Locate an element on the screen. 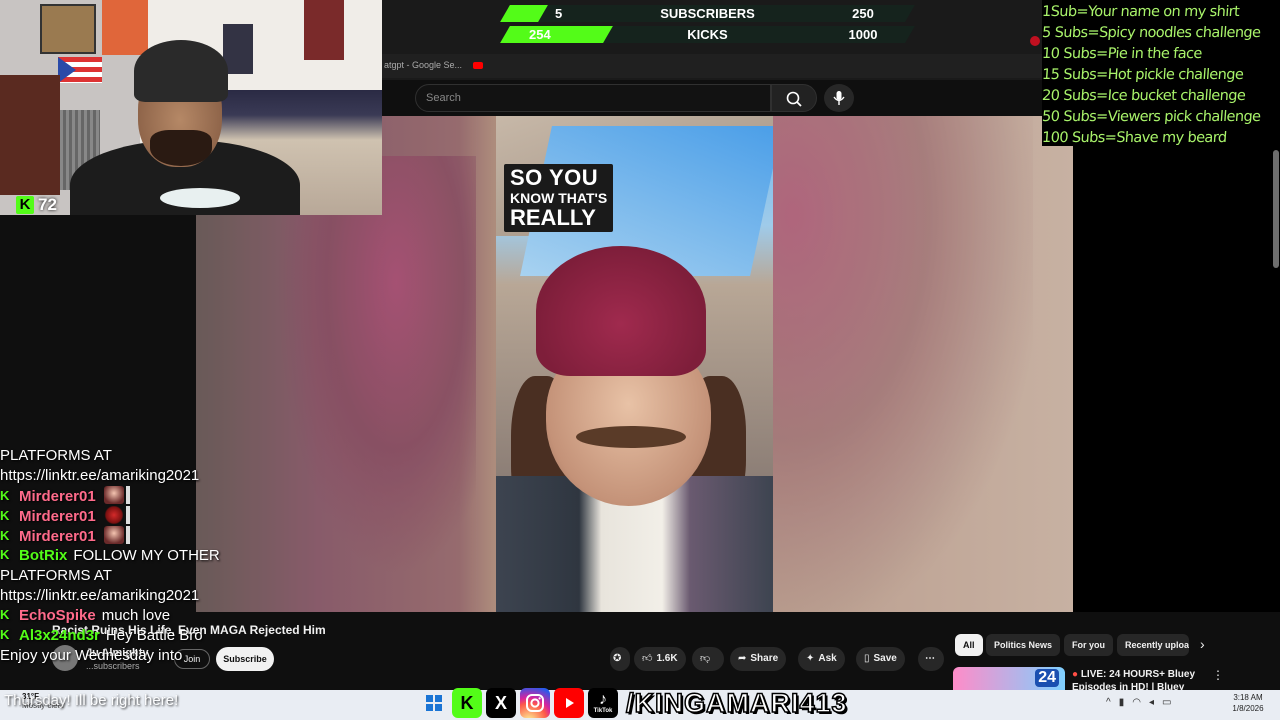 The width and height of the screenshot is (1280, 720). viewer-count: 72 is located at coordinates (47, 204).